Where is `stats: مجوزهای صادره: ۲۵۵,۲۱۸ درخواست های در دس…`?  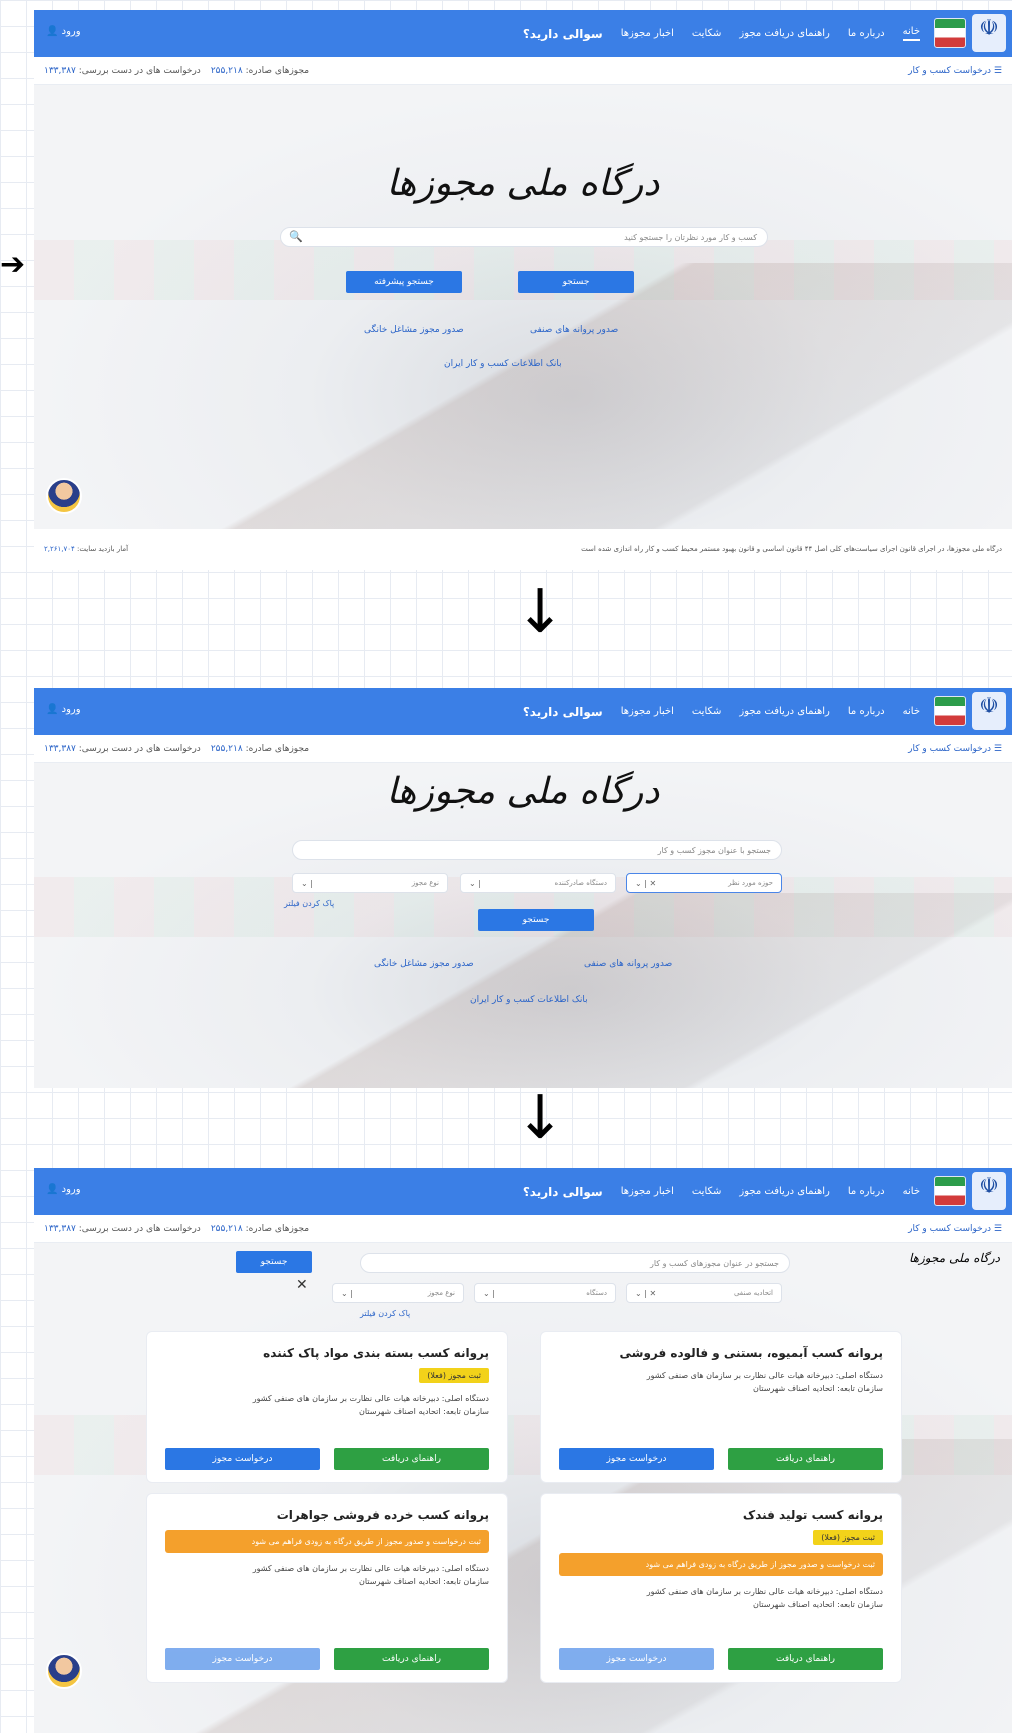 stats: مجوزهای صادره: ۲۵۵,۲۱۸ درخواست های در دس… is located at coordinates (176, 749).